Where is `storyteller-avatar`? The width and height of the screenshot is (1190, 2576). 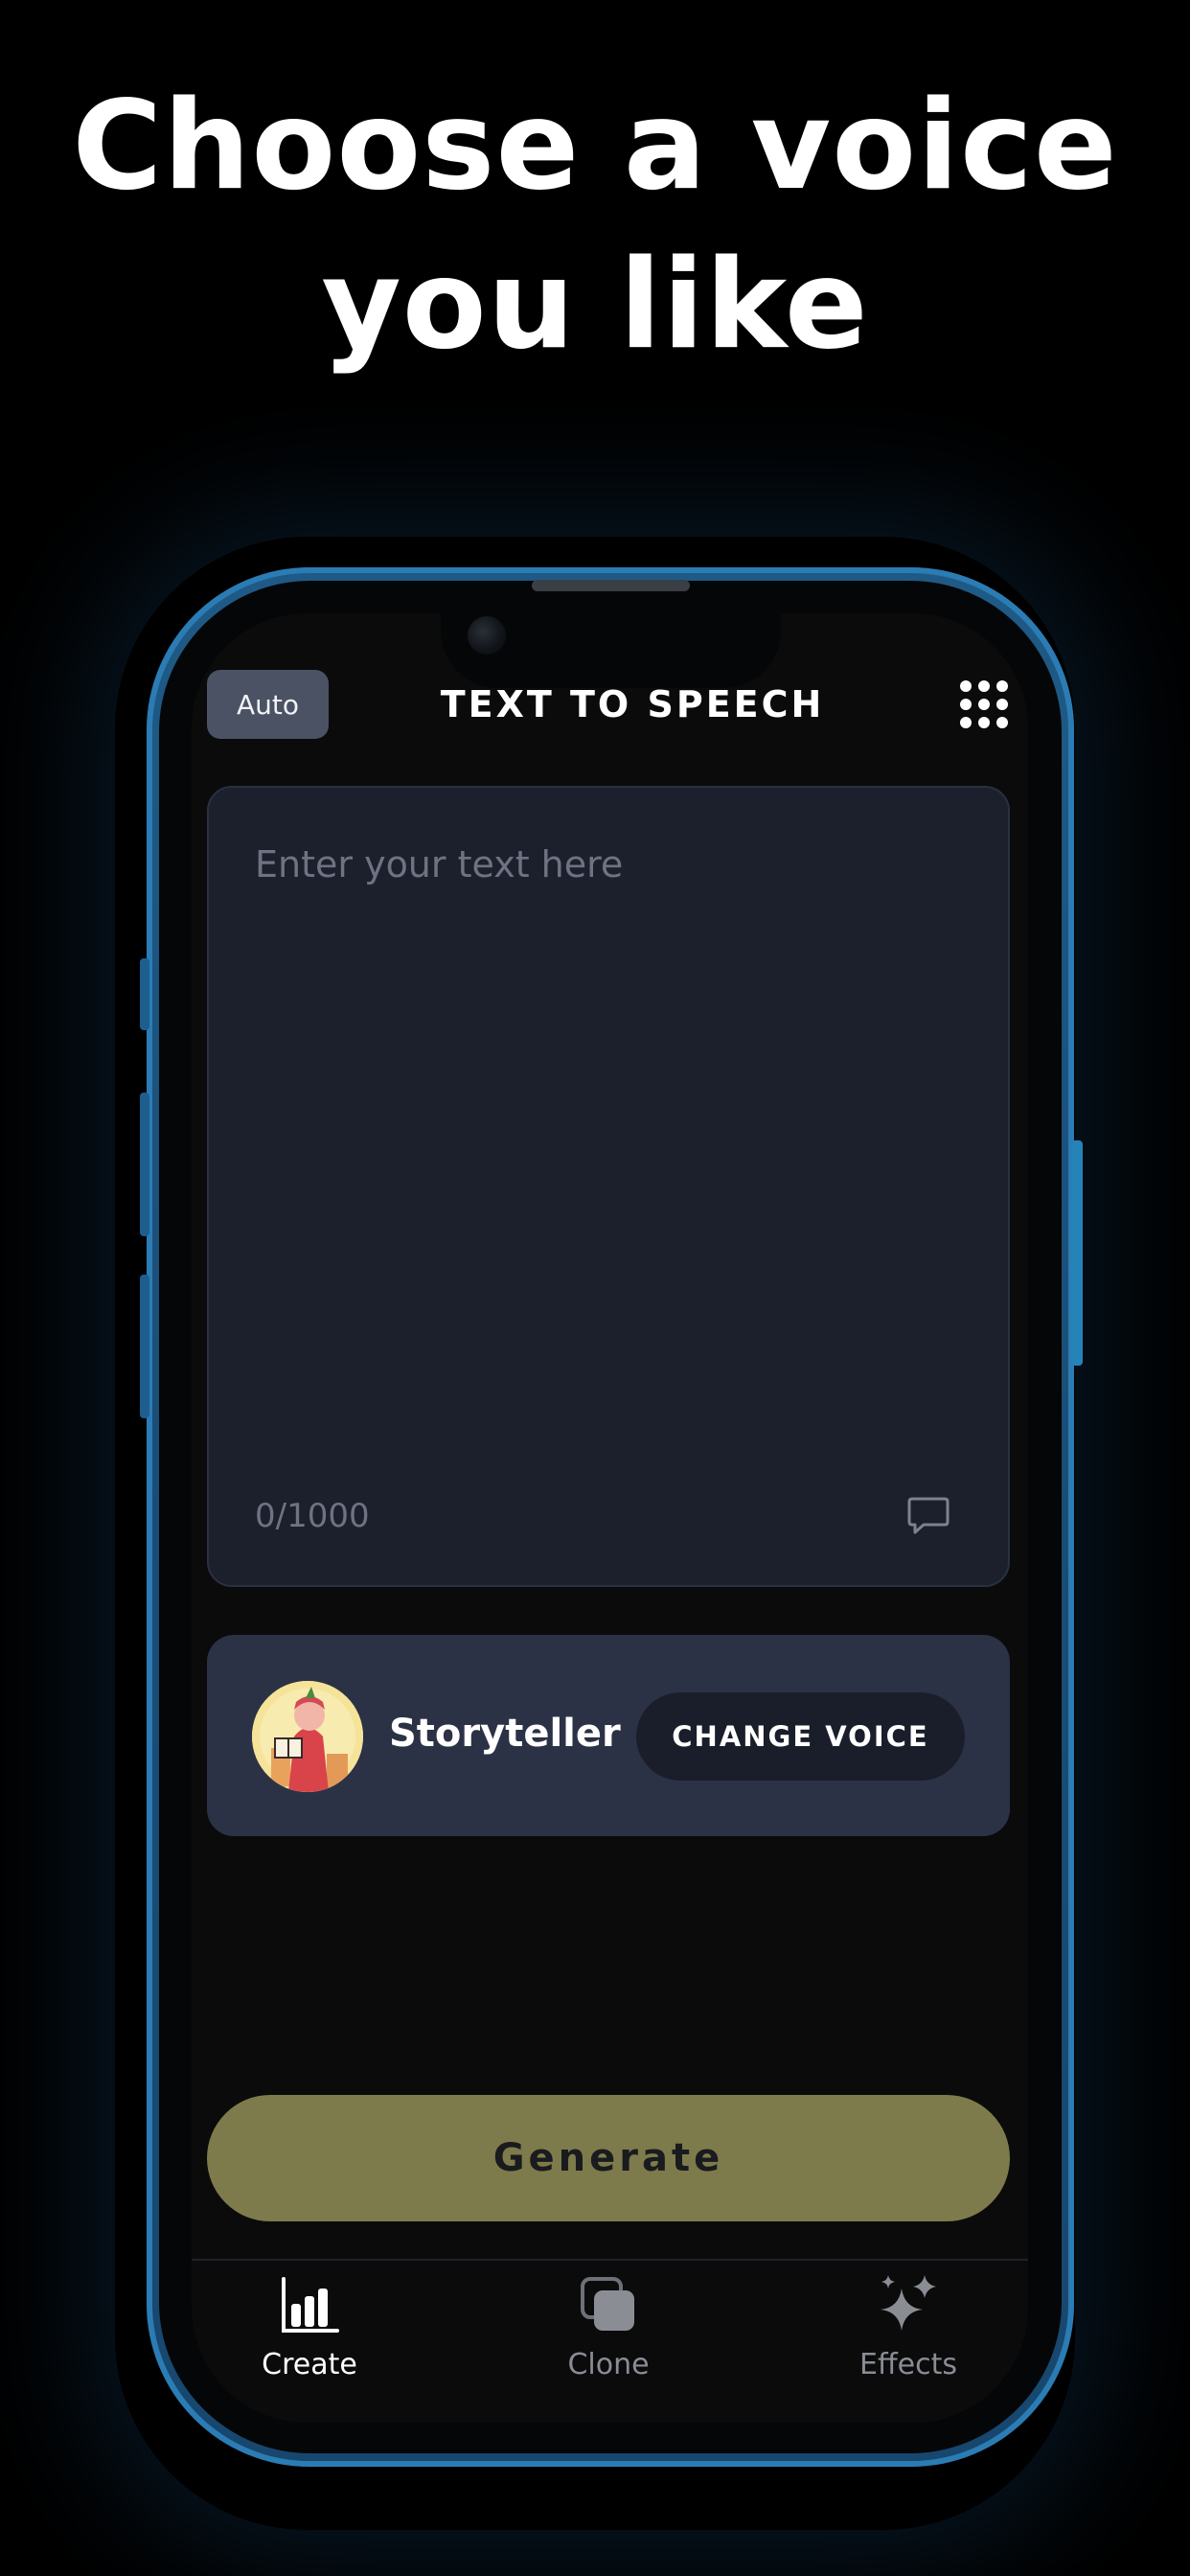
storyteller-avatar is located at coordinates (308, 1736).